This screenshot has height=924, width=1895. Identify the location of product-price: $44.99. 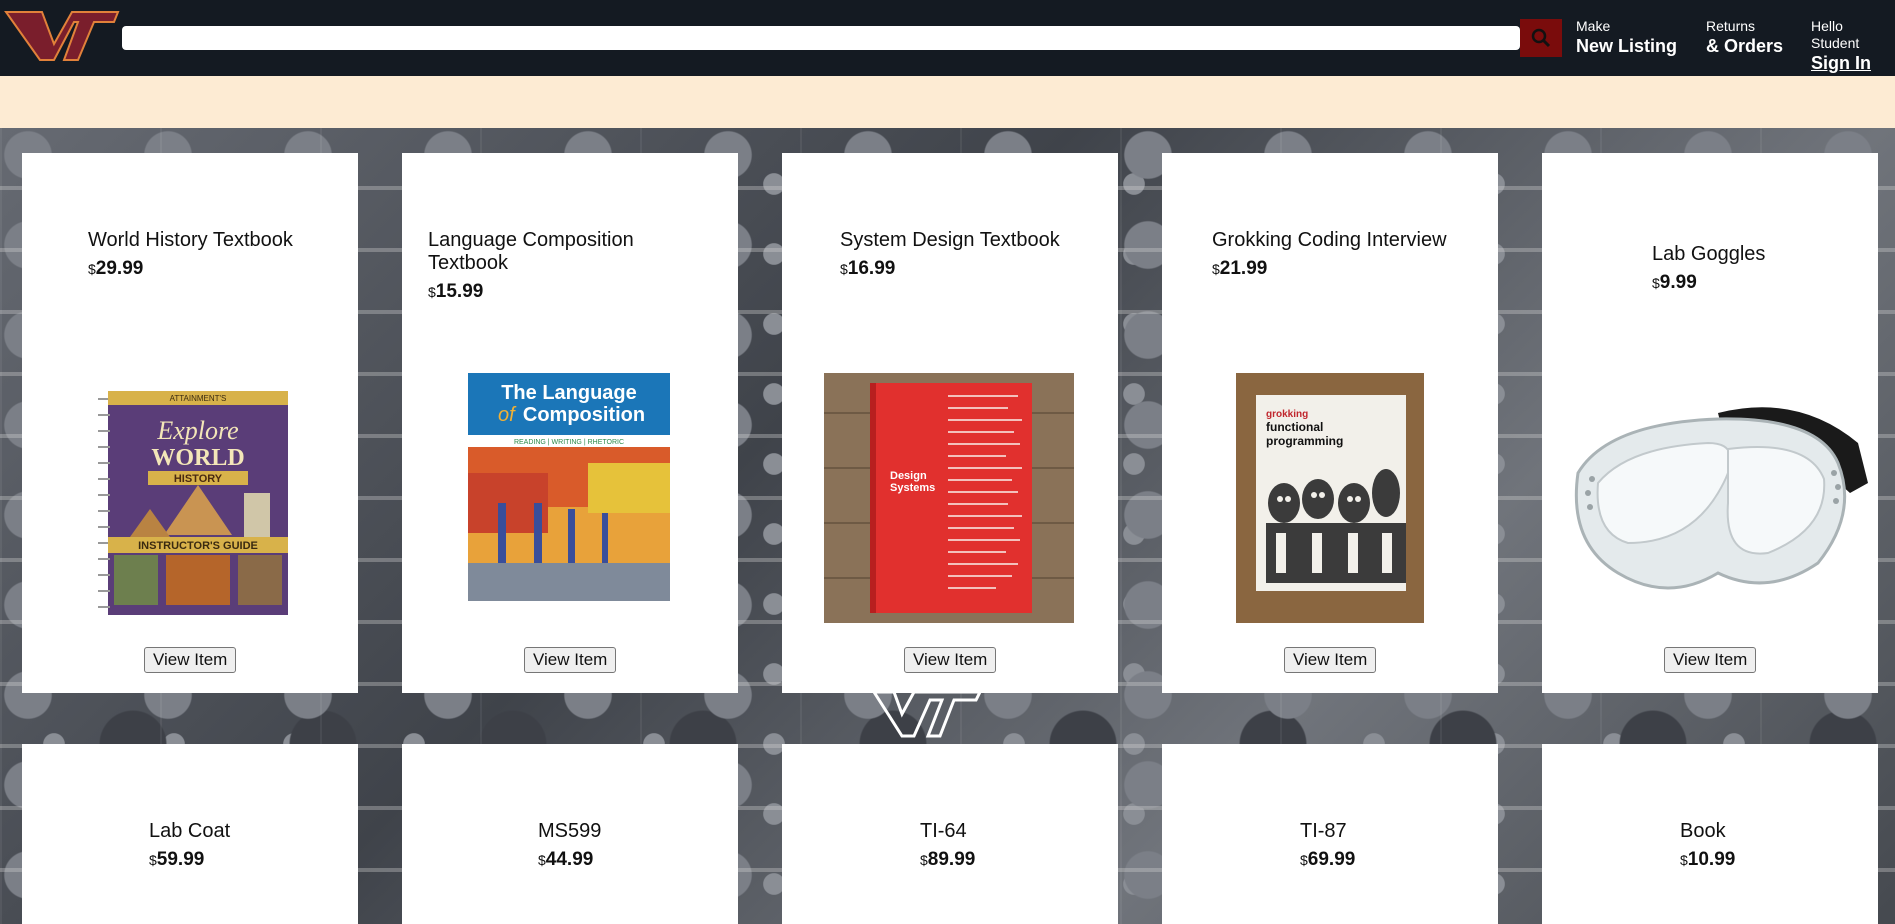
(566, 859).